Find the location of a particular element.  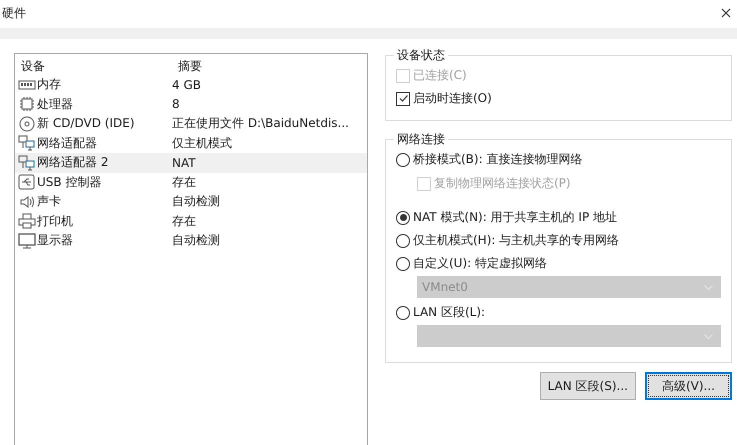

device-name: 内存 is located at coordinates (49, 85).